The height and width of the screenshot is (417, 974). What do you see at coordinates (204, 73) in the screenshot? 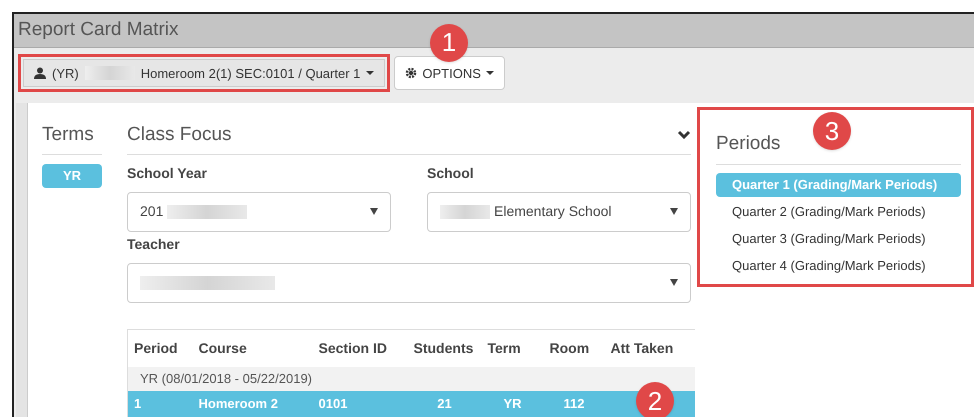
I see `class-selector-dropdown: (YR) Homeroom 2(1) SEC:0101 / Quarter 1` at bounding box center [204, 73].